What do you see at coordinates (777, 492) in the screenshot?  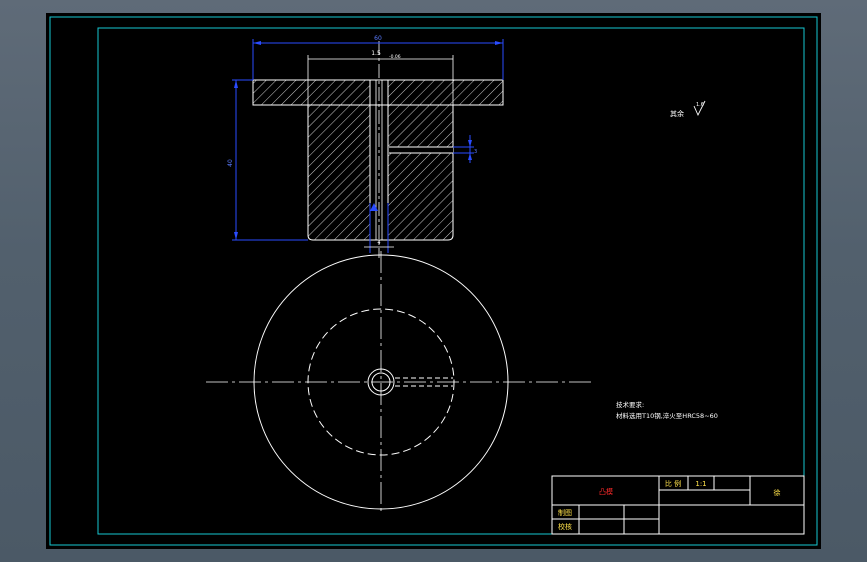 I see `title-owner: 徐` at bounding box center [777, 492].